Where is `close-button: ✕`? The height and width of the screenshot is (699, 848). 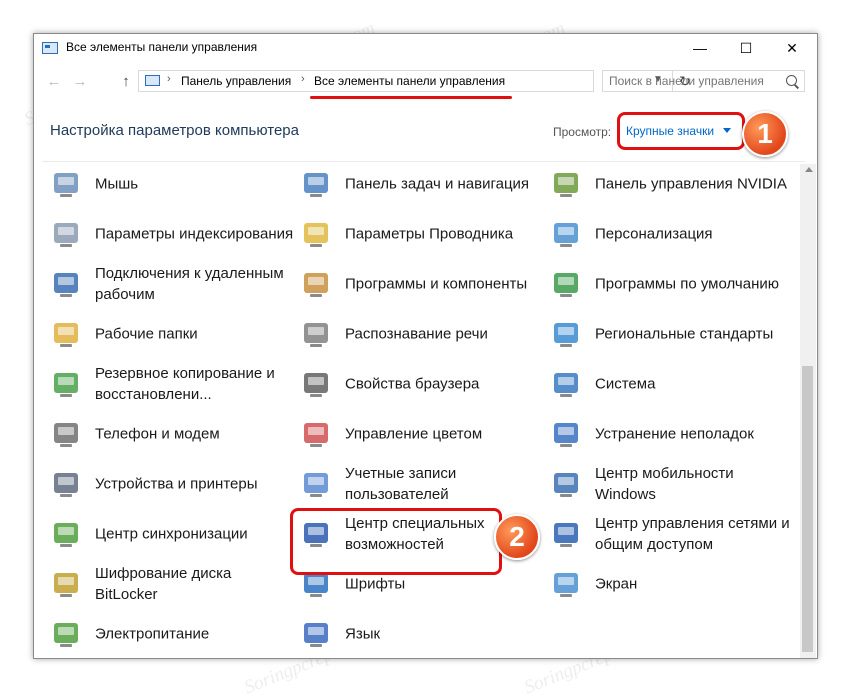
close-button: ✕ is located at coordinates (792, 48).